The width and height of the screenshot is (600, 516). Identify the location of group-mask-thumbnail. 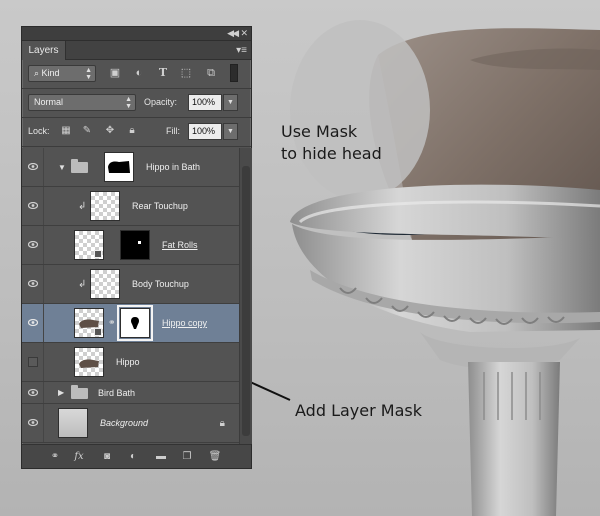
(119, 167).